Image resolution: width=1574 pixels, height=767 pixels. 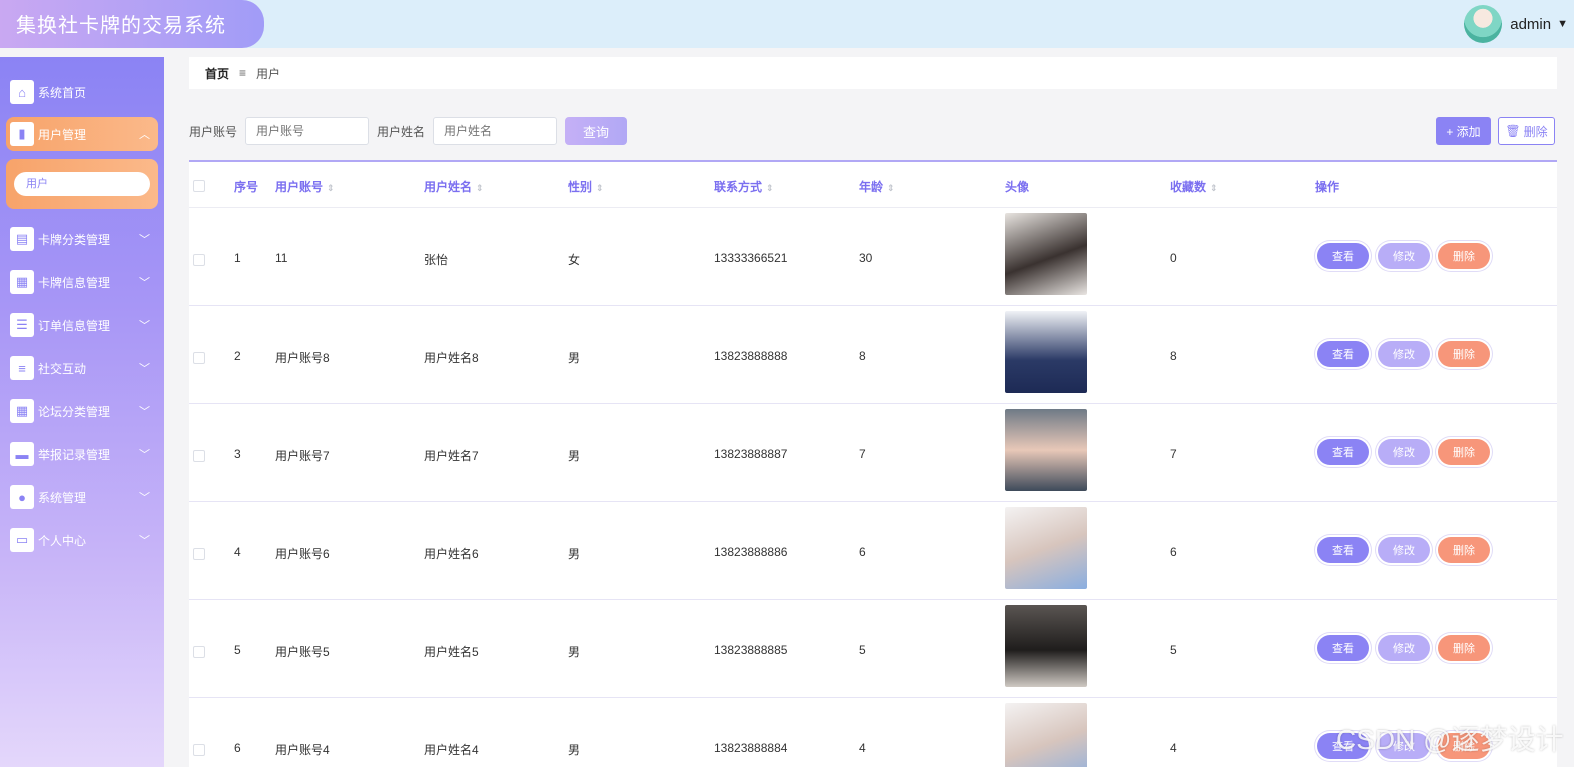 I want to click on submenu-users: 用户, so click(x=82, y=184).